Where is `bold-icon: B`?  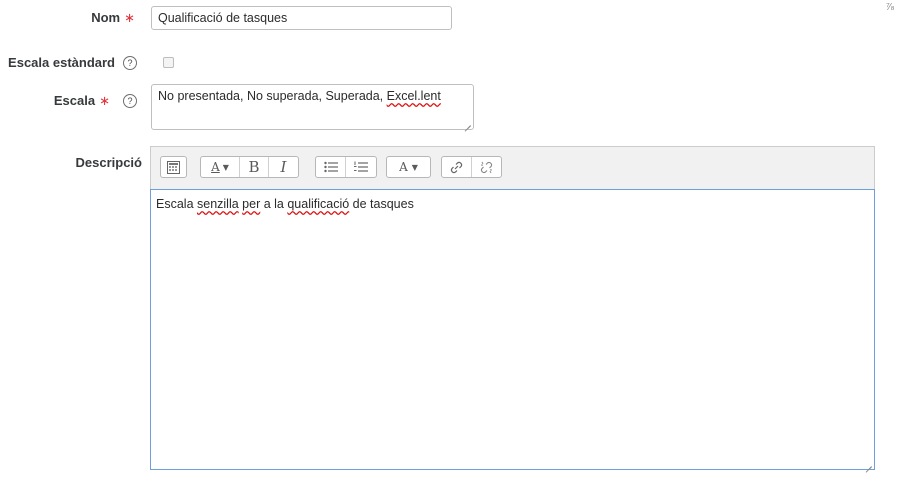 bold-icon: B is located at coordinates (254, 167).